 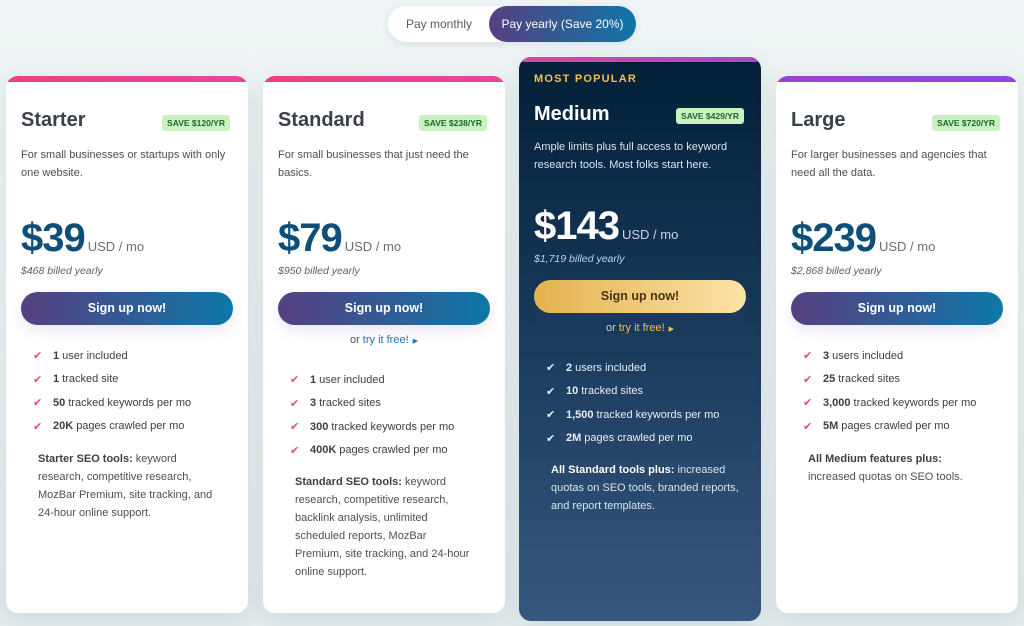 I want to click on feature-item: ✔ 3 users included, so click(x=889, y=356).